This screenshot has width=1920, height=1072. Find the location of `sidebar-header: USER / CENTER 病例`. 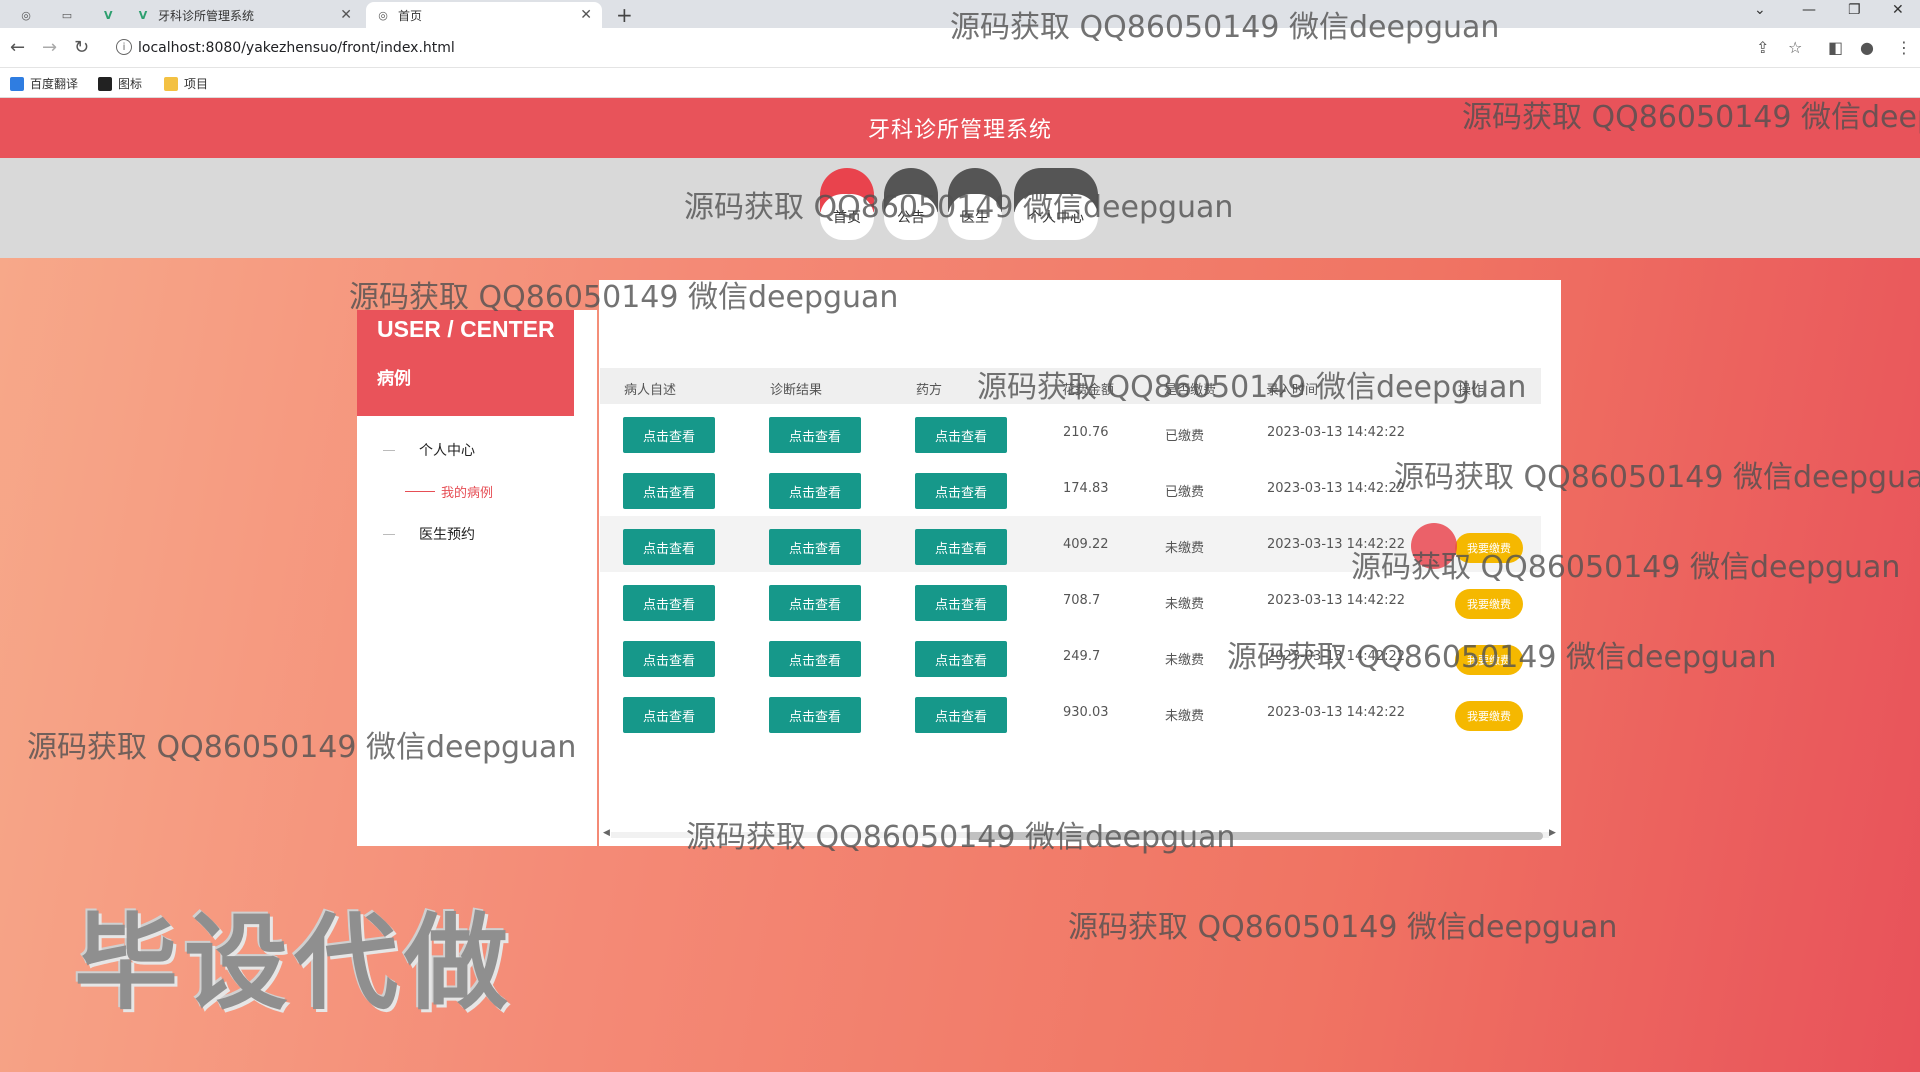

sidebar-header: USER / CENTER 病例 is located at coordinates (465, 363).